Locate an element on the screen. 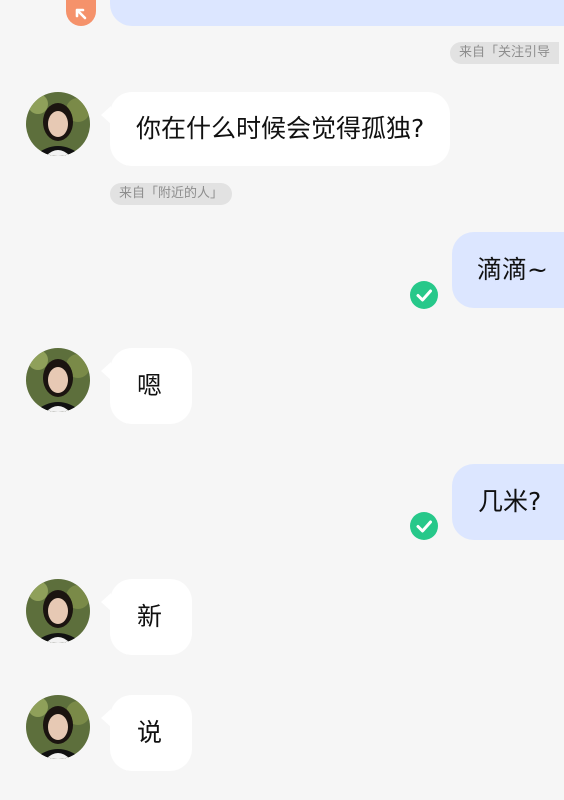  message-bubble-question: 你在什么时候会觉得孤独? is located at coordinates (275, 129).